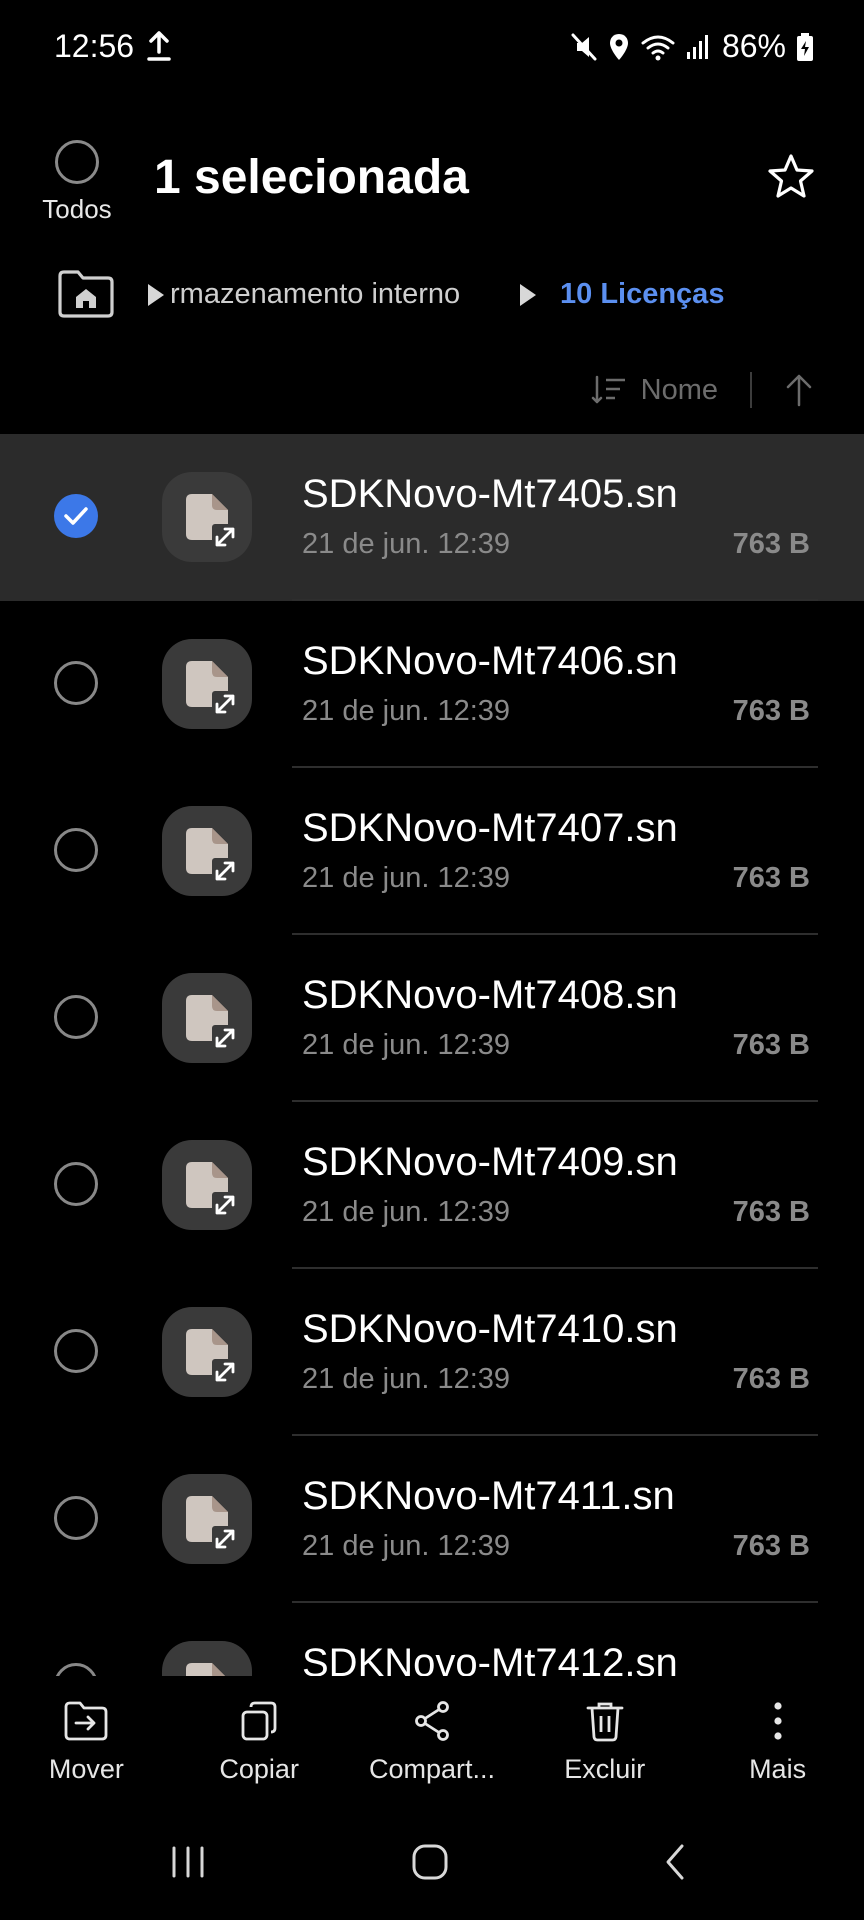  Describe the element at coordinates (432, 517) in the screenshot. I see `file-row: SDKNovo-Mt7405.sn 21 de jun. 12:39 763 B` at that location.